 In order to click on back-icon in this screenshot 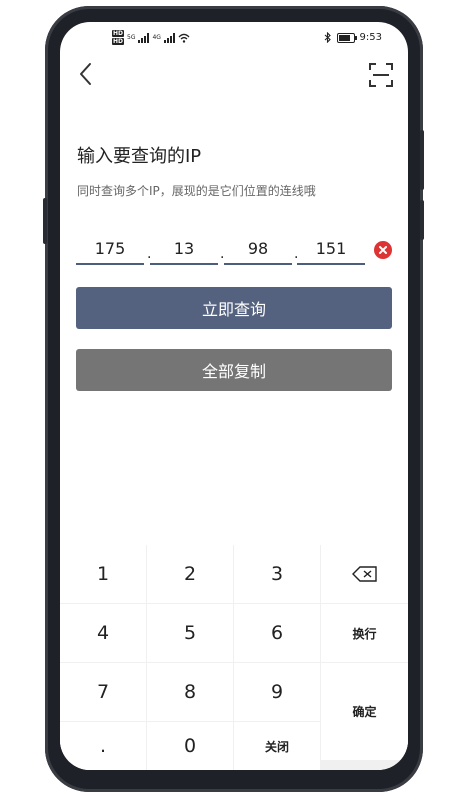, I will do `click(87, 74)`.